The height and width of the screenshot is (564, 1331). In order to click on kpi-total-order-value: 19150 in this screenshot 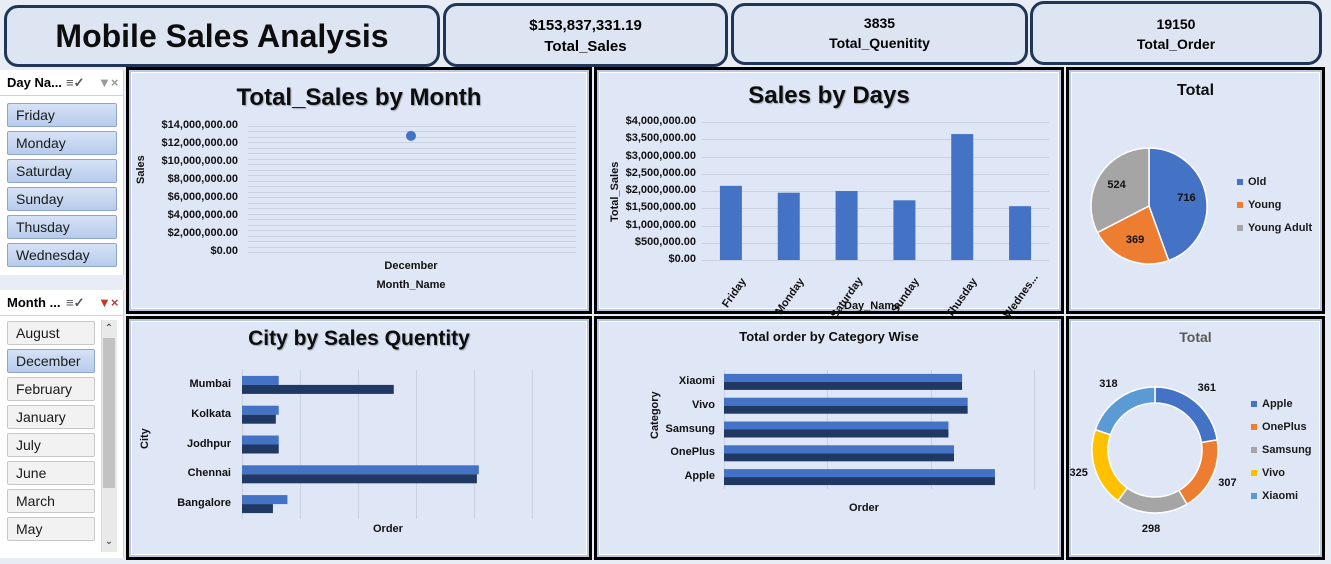, I will do `click(1176, 24)`.